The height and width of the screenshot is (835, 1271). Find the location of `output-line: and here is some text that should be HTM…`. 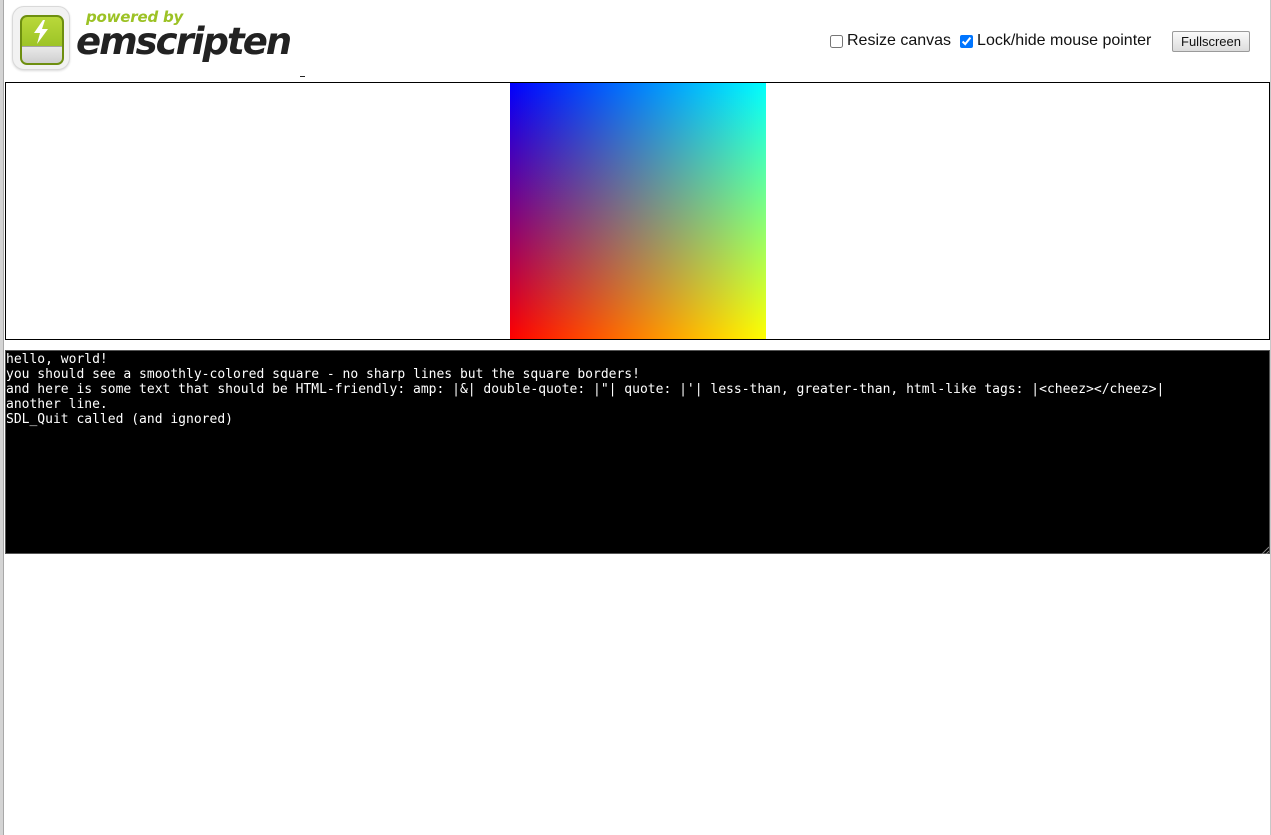

output-line: and here is some text that should be HTM… is located at coordinates (585, 389).